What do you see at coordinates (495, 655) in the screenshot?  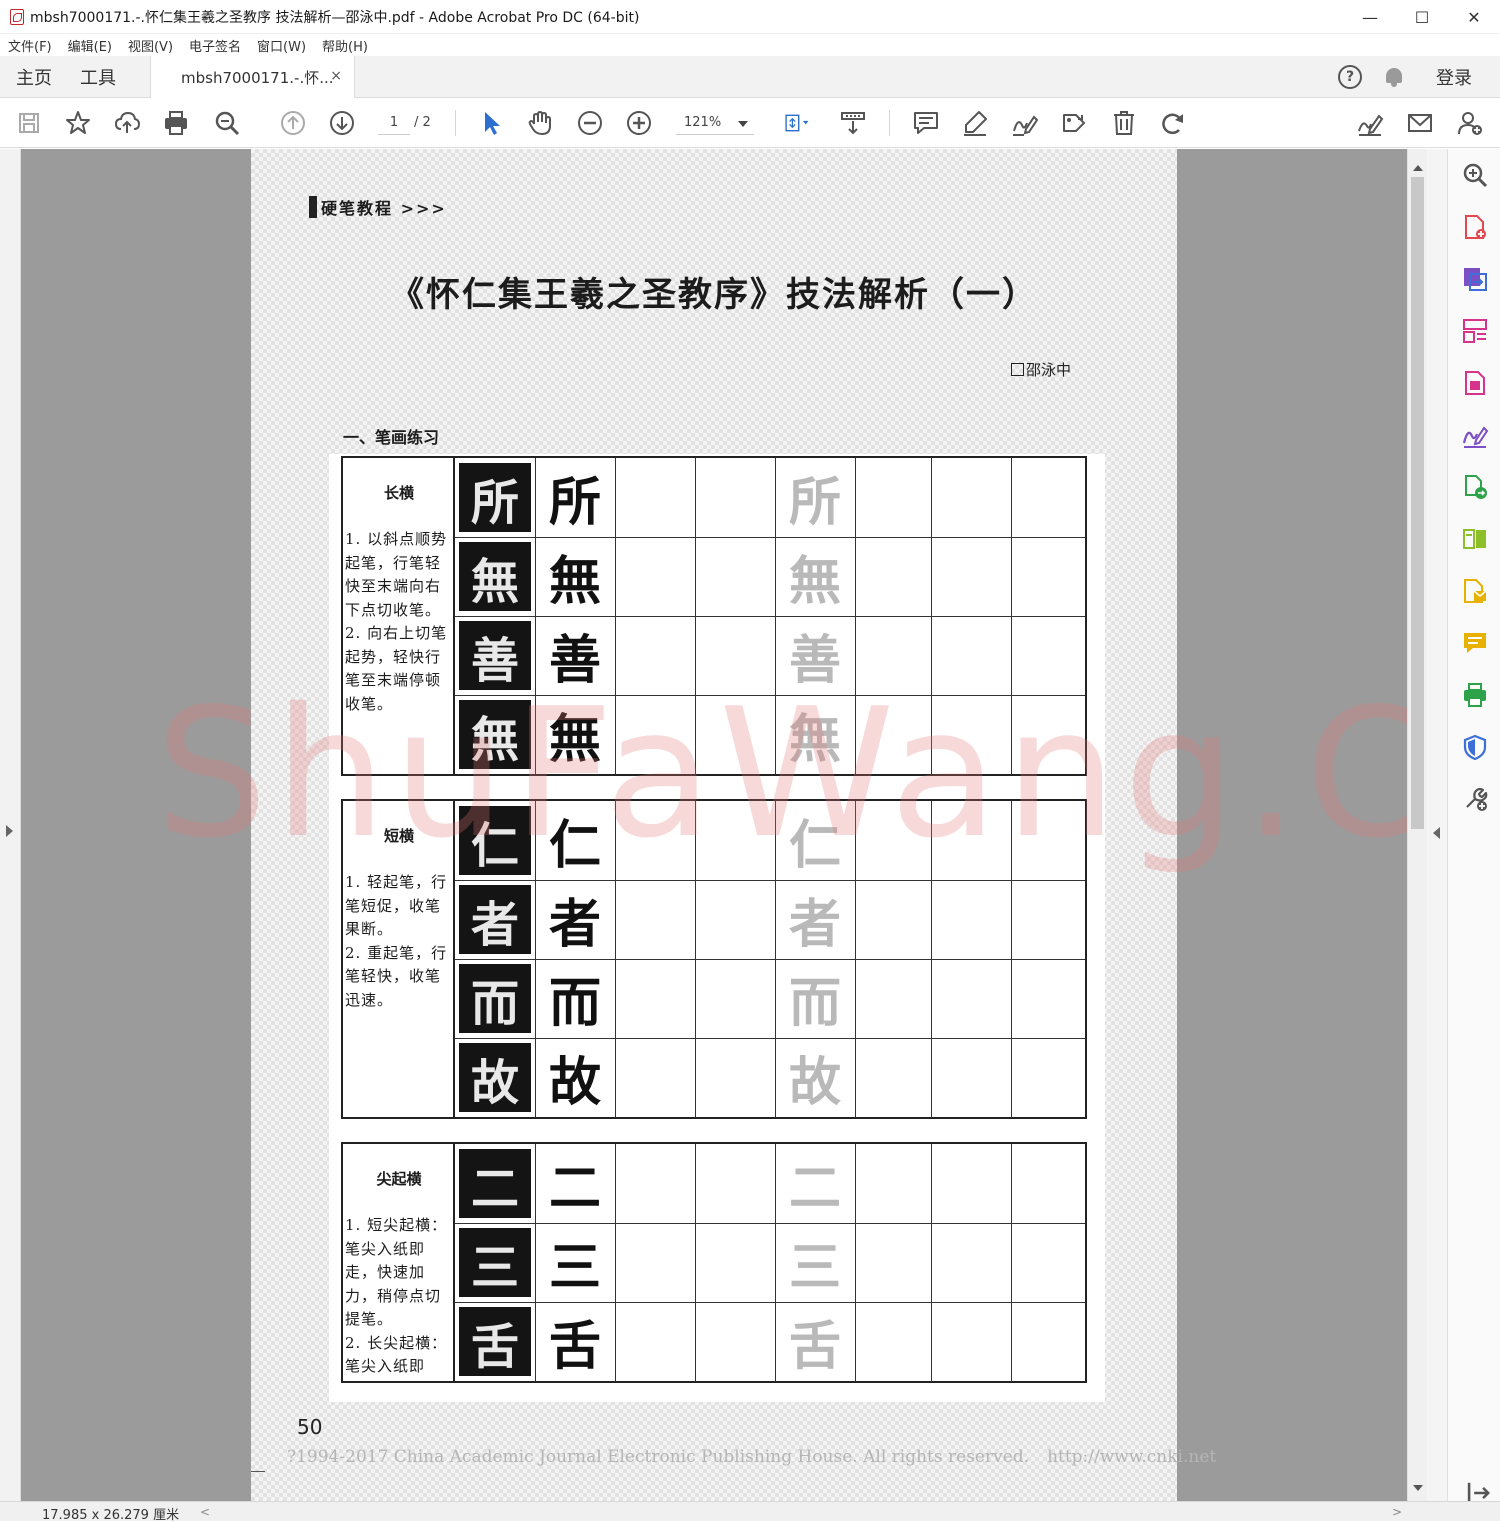 I see `rubbing-sample: 善` at bounding box center [495, 655].